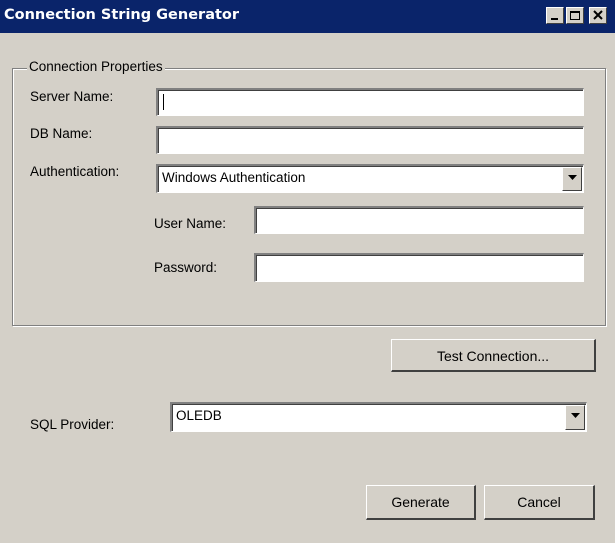  I want to click on db-name-input, so click(370, 140).